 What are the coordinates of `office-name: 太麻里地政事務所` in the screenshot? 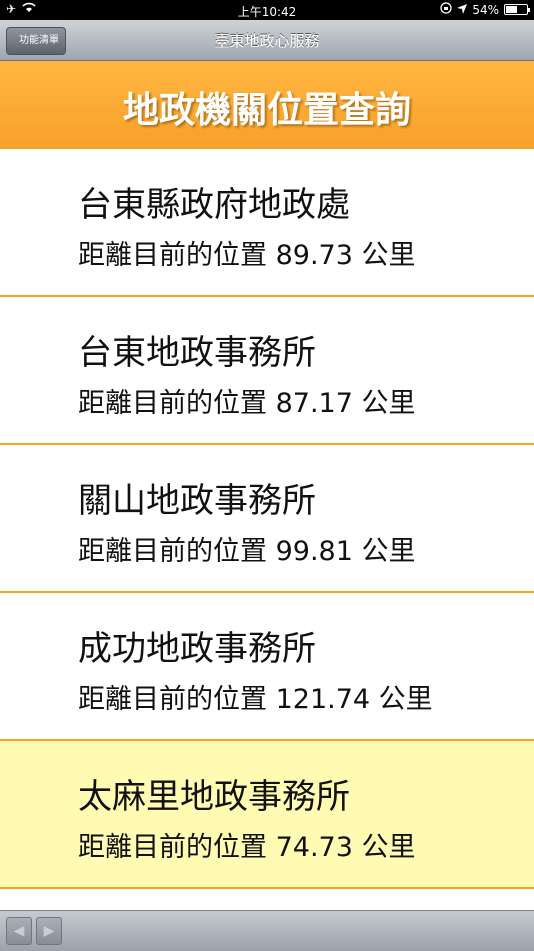 It's located at (214, 797).